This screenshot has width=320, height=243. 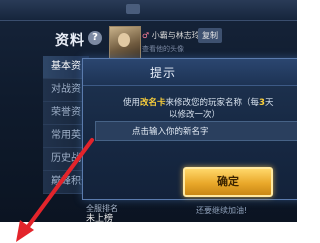 I want to click on help-button: ?, so click(x=95, y=38).